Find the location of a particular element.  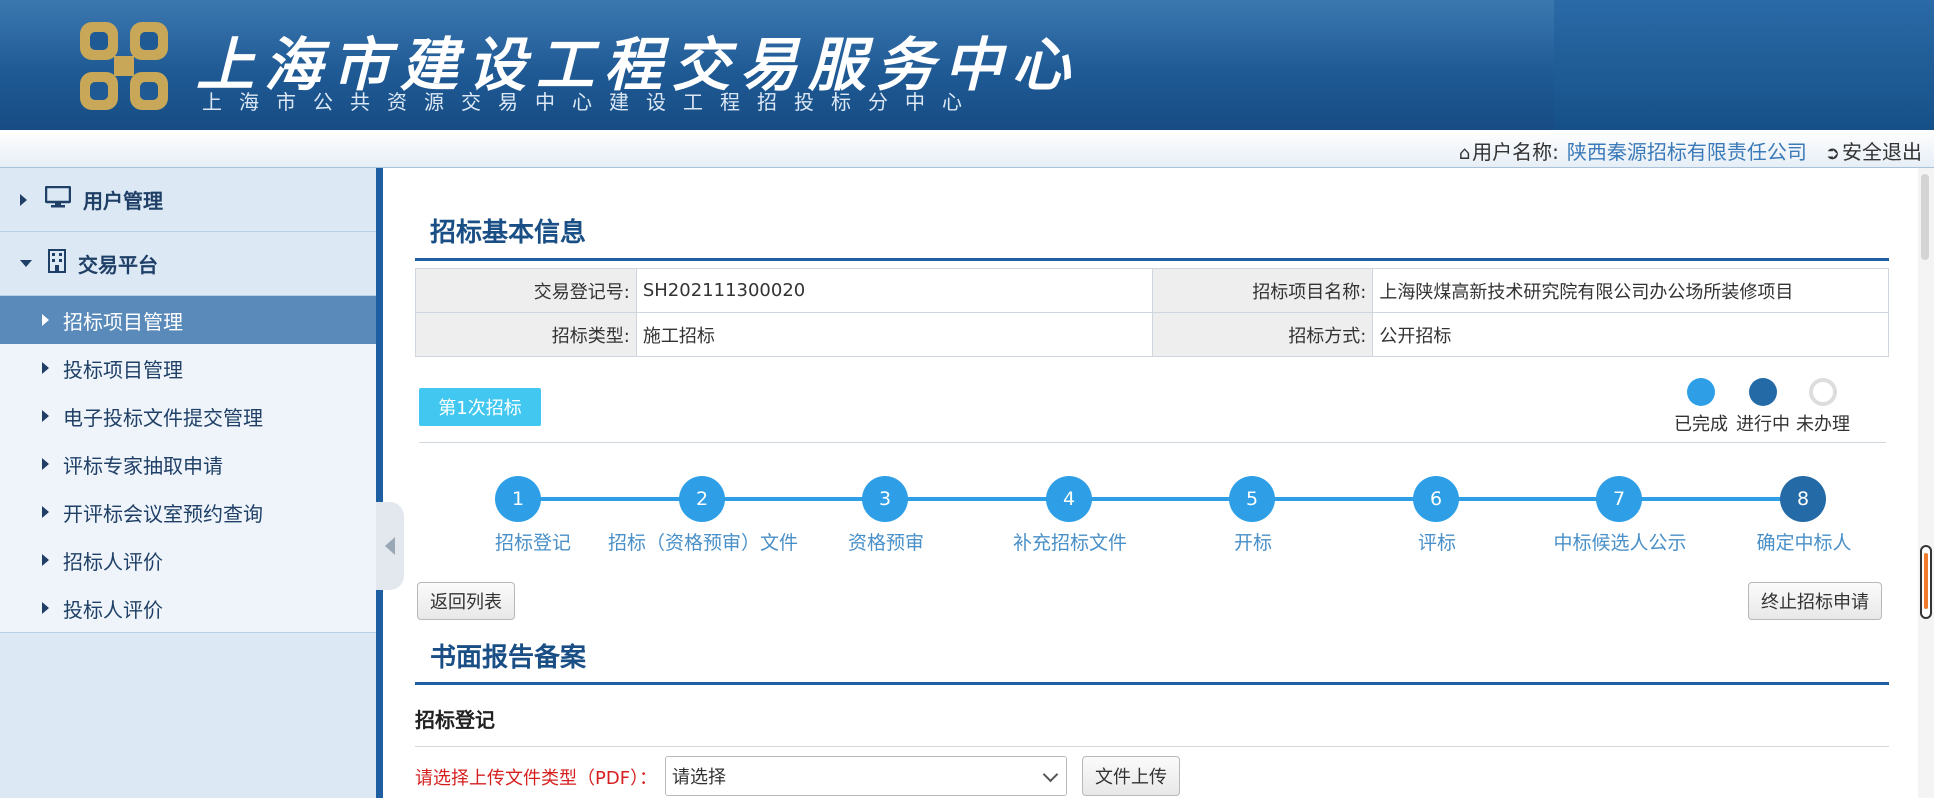

tender-type-value: 施工招标 is located at coordinates (894, 334).